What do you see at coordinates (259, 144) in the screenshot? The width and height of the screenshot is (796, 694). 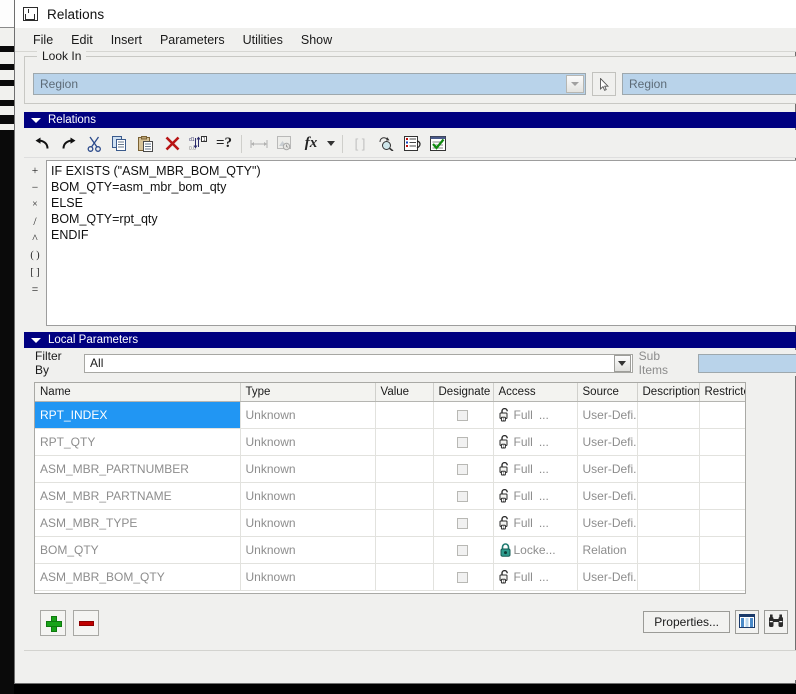 I see `dimension-button` at bounding box center [259, 144].